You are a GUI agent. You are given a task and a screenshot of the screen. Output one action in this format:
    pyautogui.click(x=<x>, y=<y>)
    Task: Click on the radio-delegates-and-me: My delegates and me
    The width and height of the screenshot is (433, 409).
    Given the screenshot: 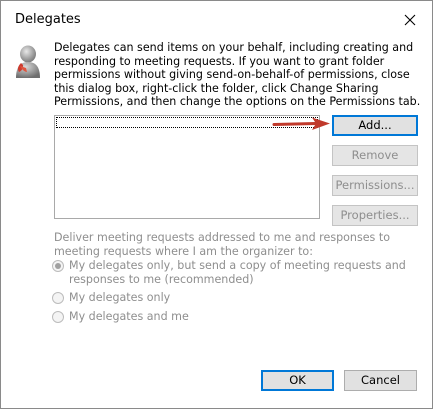 What is the action you would take?
    pyautogui.click(x=237, y=317)
    